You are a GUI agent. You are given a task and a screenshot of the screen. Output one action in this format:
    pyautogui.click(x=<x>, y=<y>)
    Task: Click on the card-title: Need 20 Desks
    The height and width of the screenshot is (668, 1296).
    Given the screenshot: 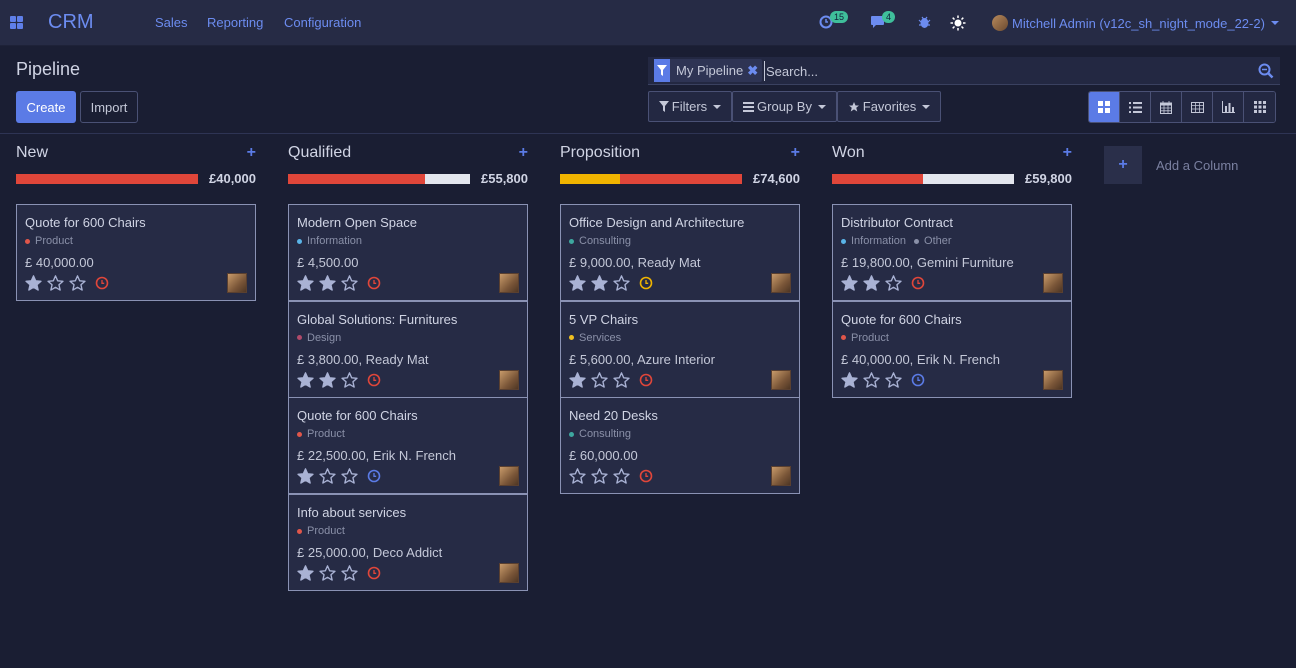 What is the action you would take?
    pyautogui.click(x=613, y=416)
    